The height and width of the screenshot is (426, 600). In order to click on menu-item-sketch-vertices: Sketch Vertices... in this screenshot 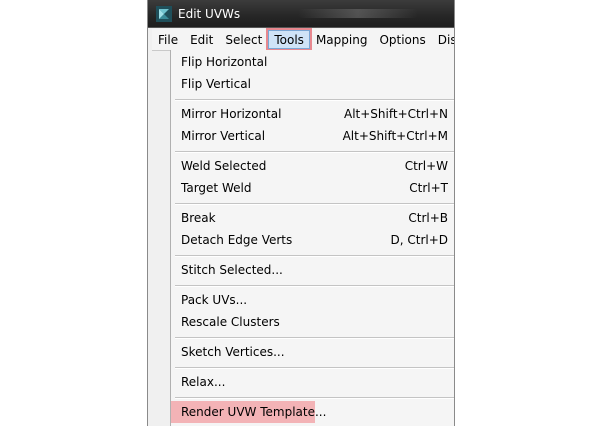, I will do `click(312, 352)`.